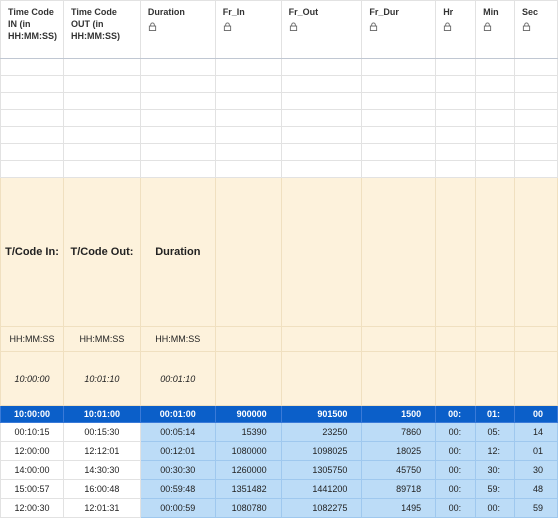 The width and height of the screenshot is (558, 521). Describe the element at coordinates (101, 414) in the screenshot. I see `cell: 10:01:00` at that location.